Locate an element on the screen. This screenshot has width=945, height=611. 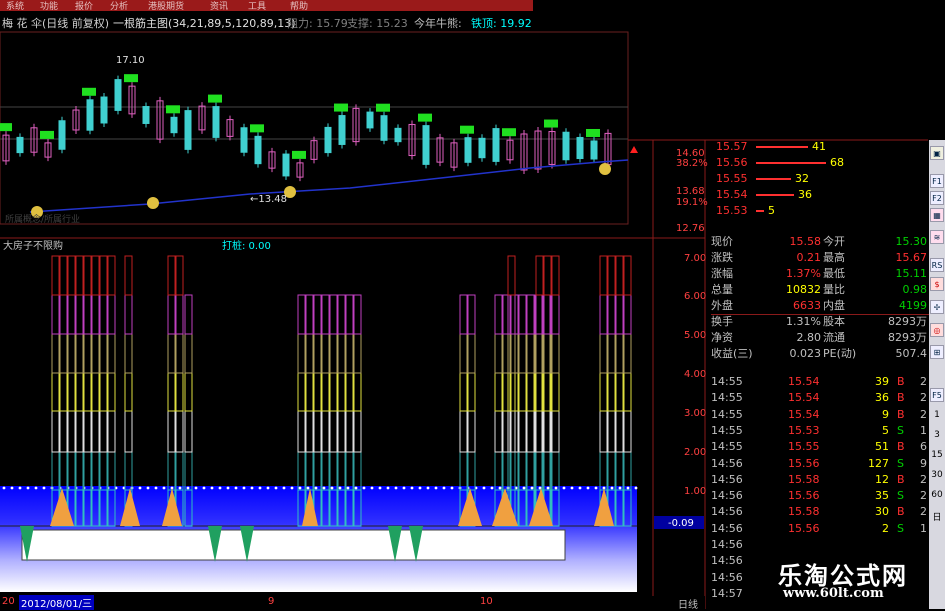
quote-value: 1.31% is located at coordinates (803, 321).